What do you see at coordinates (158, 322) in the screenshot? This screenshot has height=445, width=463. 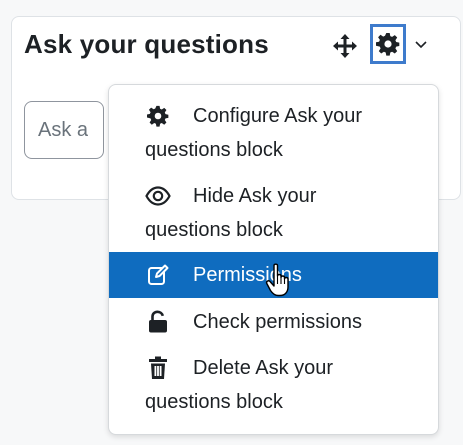 I see `unlock-icon` at bounding box center [158, 322].